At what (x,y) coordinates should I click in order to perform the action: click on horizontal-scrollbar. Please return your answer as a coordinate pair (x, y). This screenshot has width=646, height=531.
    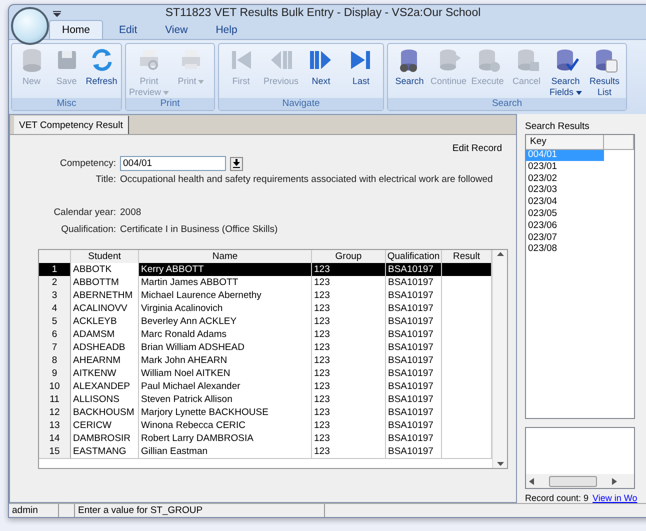
    Looking at the image, I should click on (580, 481).